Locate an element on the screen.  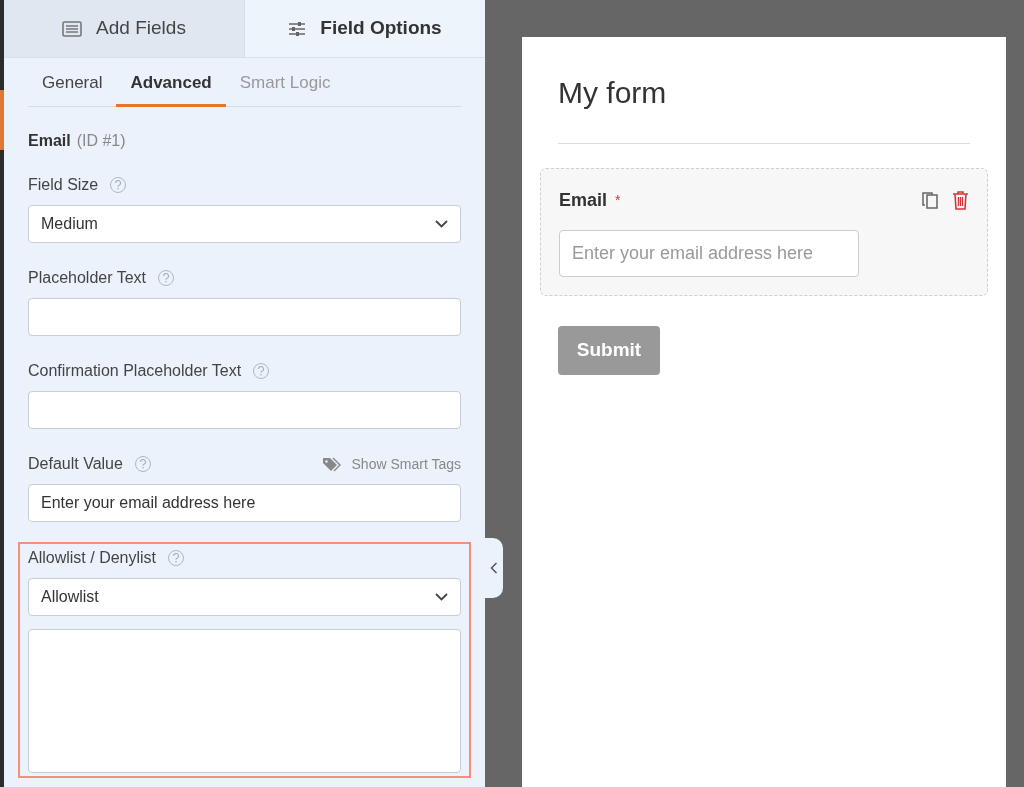
duplicate-icon is located at coordinates (930, 200).